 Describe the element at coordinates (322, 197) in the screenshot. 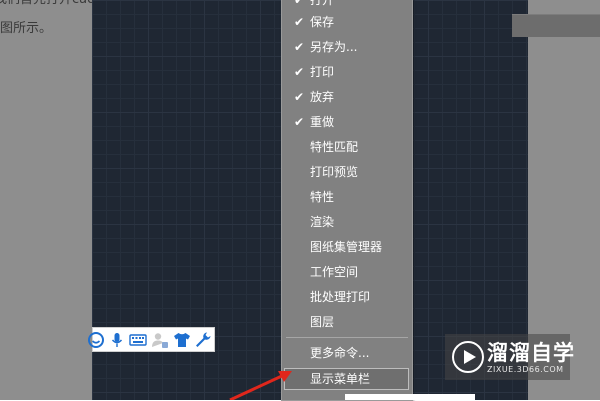

I see `menu-item-label: 特性` at that location.